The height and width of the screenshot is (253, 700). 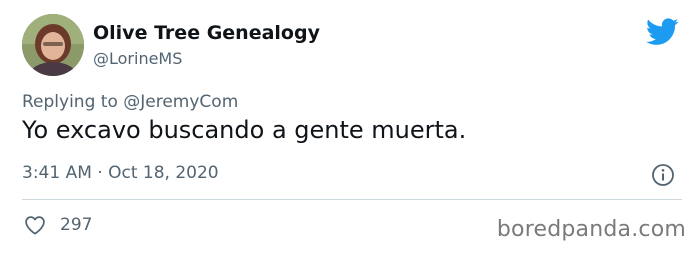 What do you see at coordinates (180, 102) in the screenshot?
I see `reply-mention-link: @JeremyCom` at bounding box center [180, 102].